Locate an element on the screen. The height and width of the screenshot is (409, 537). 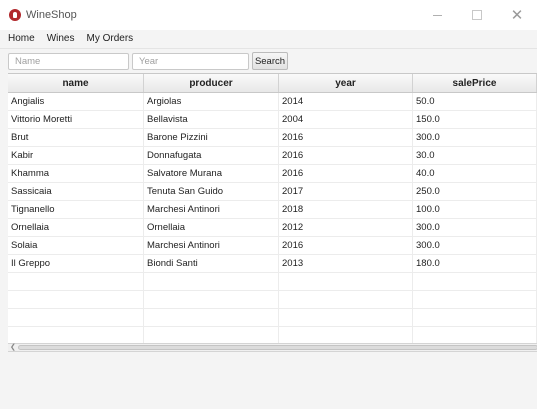
wine-logo-icon is located at coordinates (15, 15).